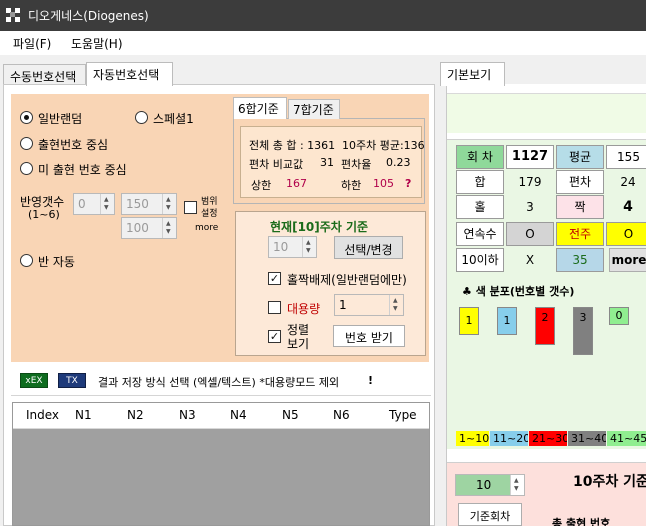 The height and width of the screenshot is (526, 646). Describe the element at coordinates (408, 183) in the screenshot. I see `stats-help-link: ?` at that location.